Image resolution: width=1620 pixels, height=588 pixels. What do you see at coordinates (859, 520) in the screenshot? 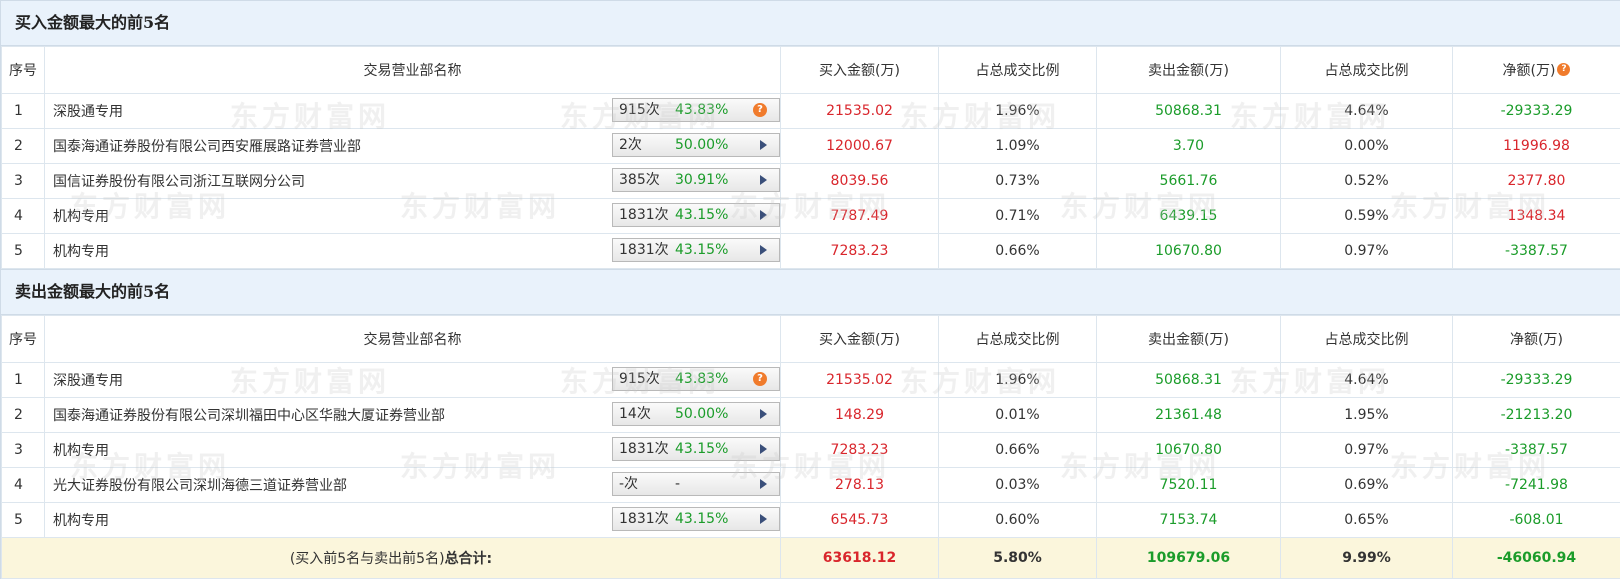
I see `buy-amount: 6545.73` at bounding box center [859, 520].